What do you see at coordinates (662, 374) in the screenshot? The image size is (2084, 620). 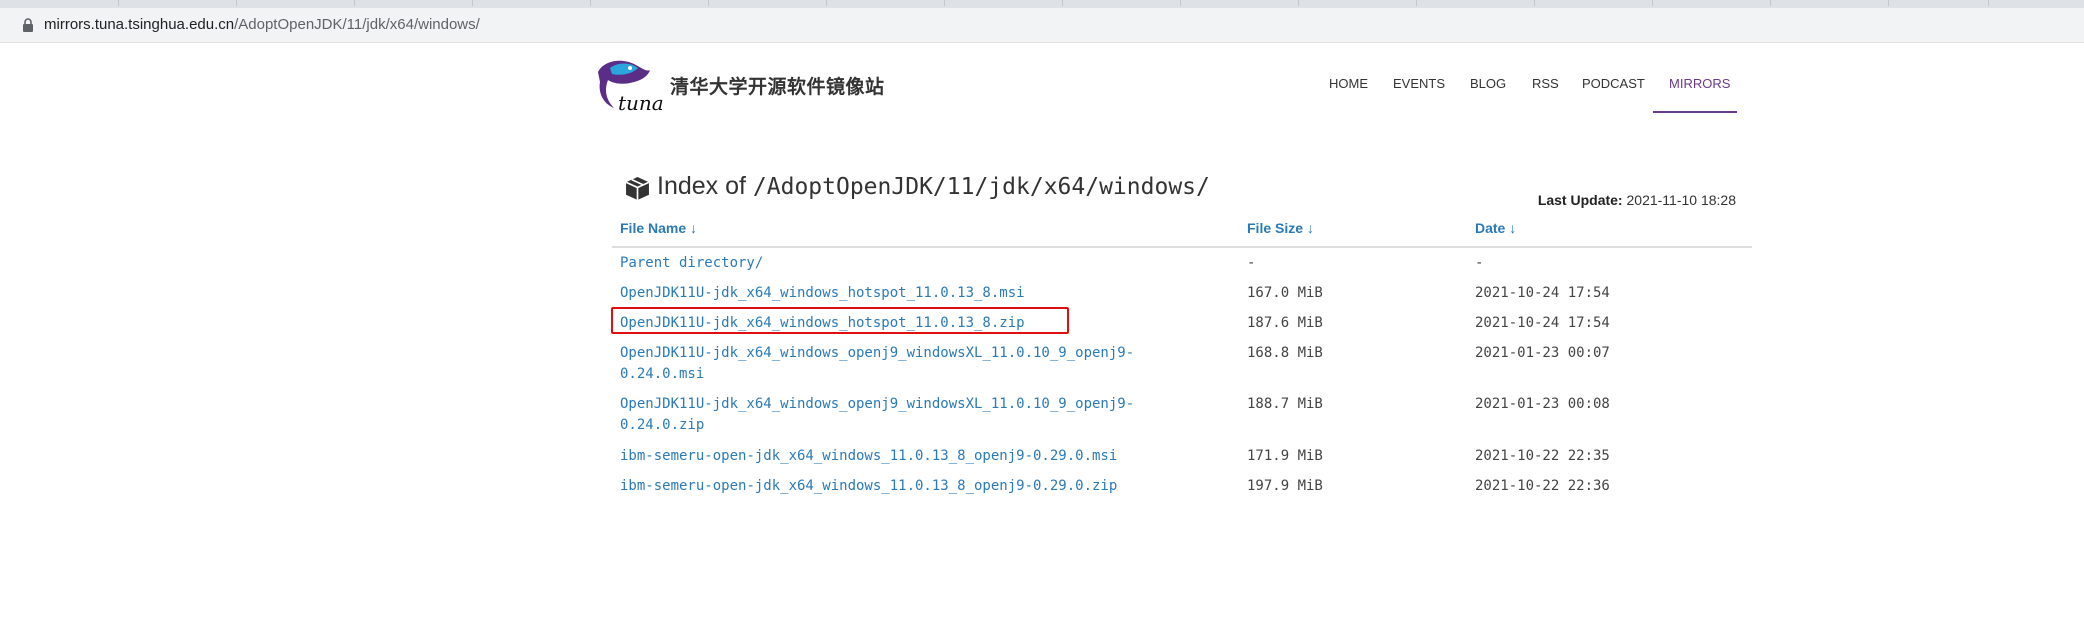 I see `file-link-line2: 0.24.0.msi` at bounding box center [662, 374].